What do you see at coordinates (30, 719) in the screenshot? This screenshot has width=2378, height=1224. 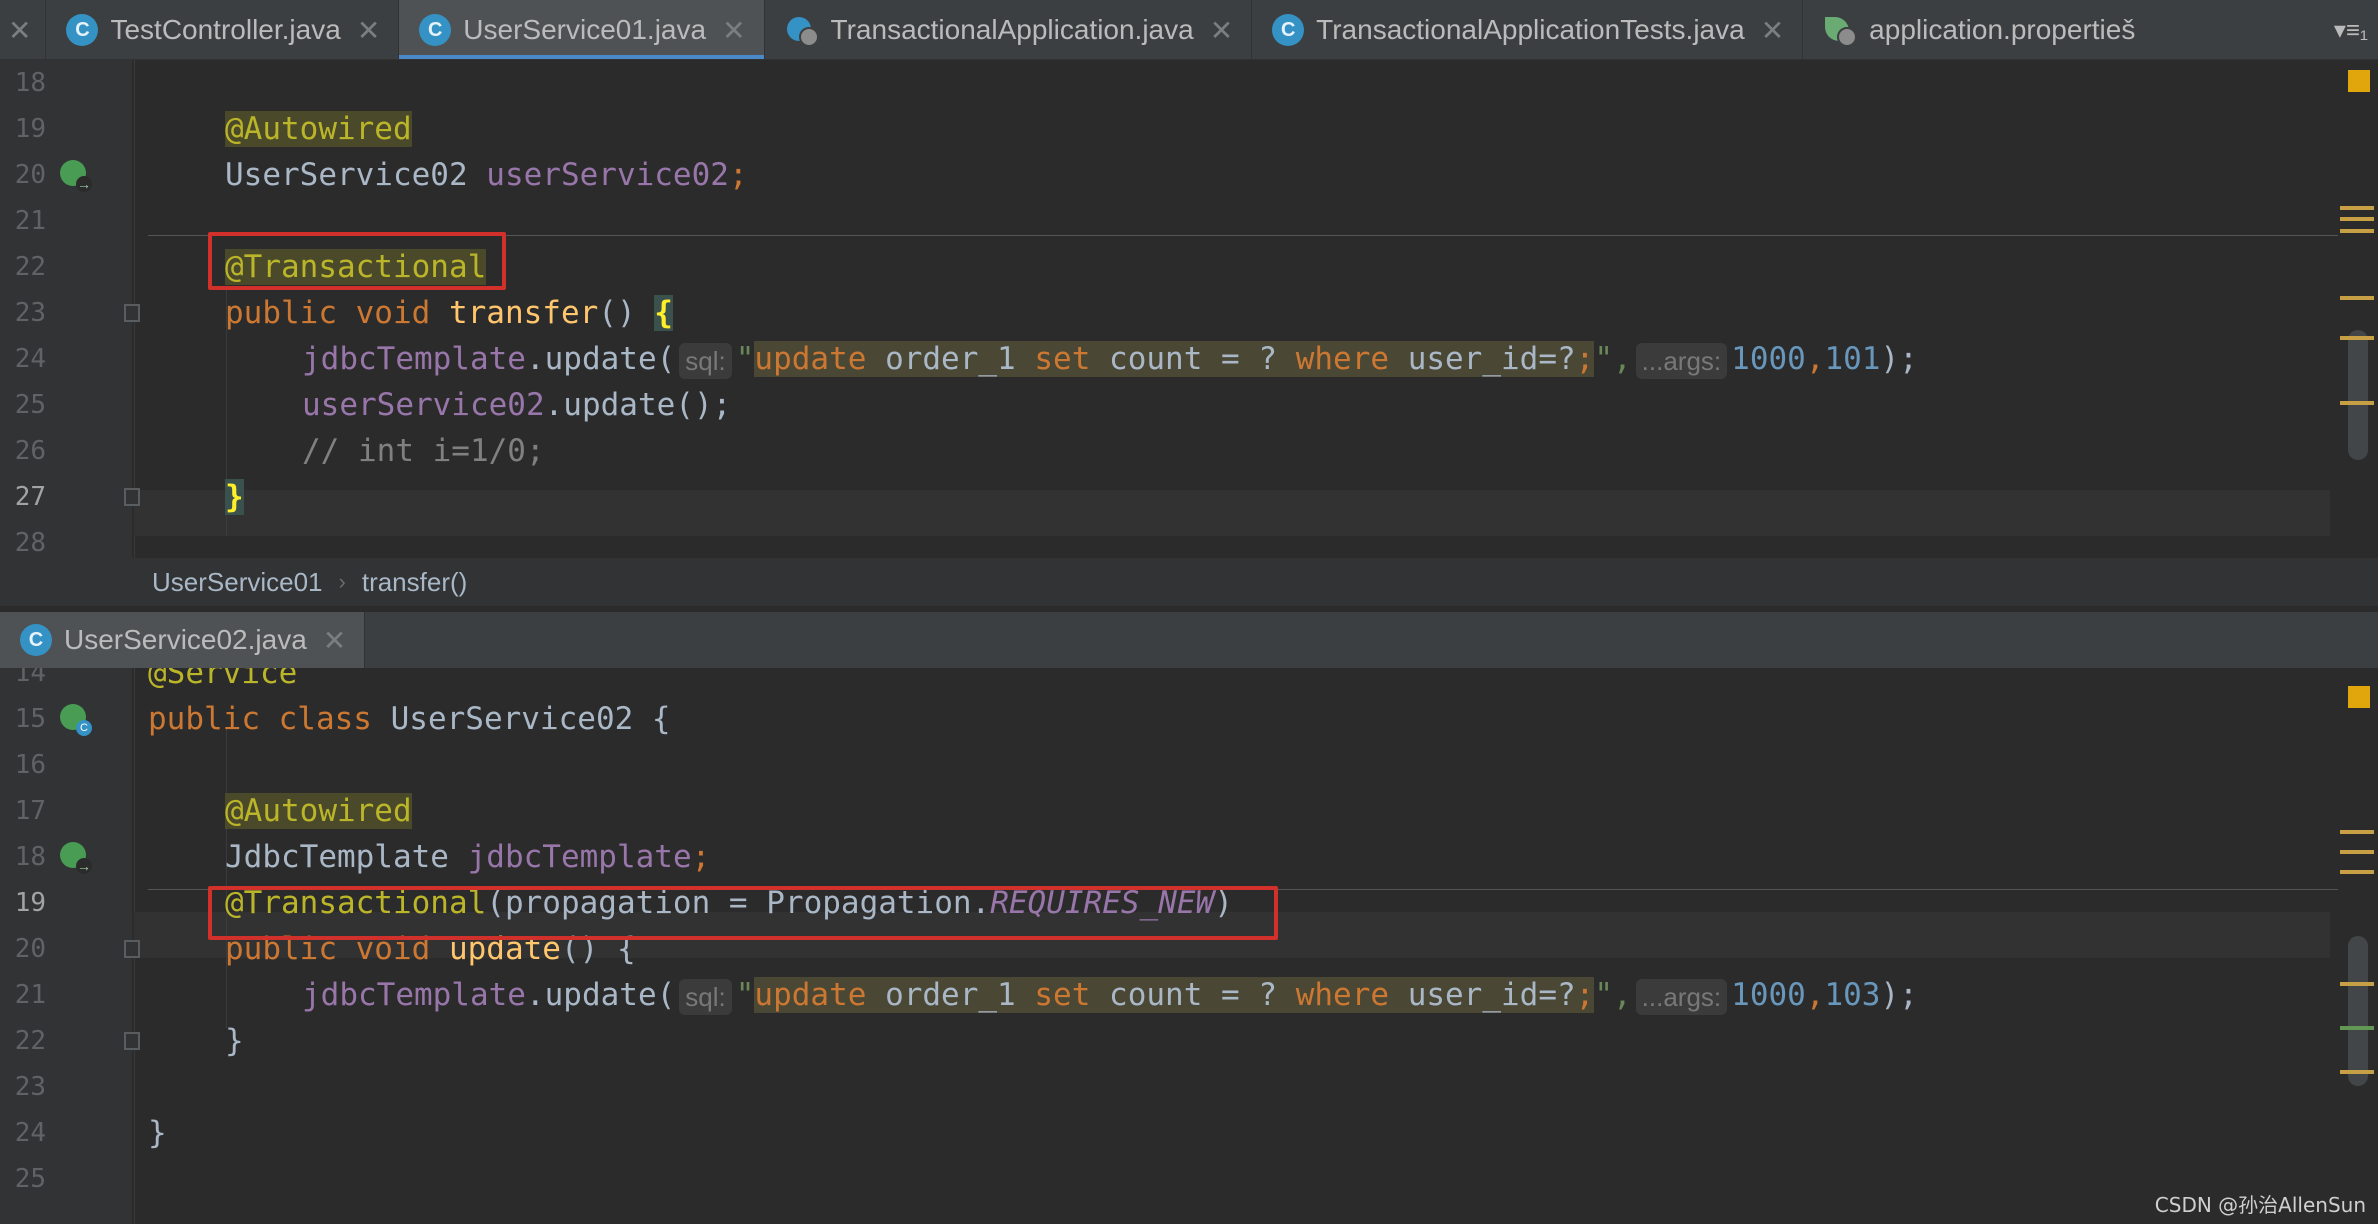 I see `line-number: 15` at bounding box center [30, 719].